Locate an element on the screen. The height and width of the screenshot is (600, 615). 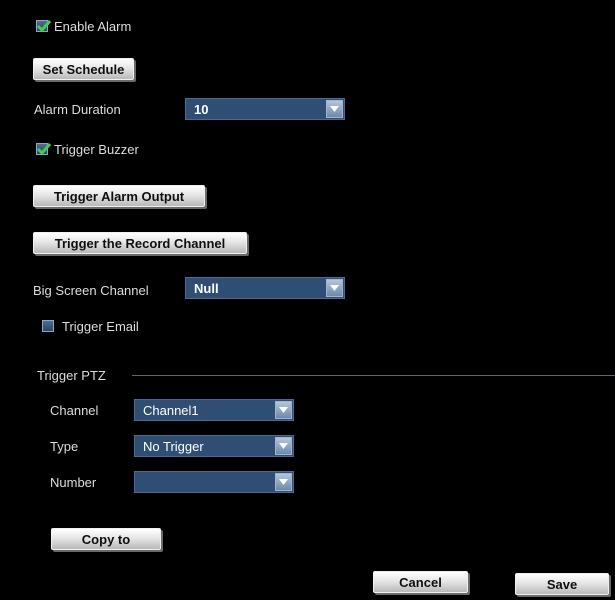
alarm-duration-value: 10 is located at coordinates (201, 109).